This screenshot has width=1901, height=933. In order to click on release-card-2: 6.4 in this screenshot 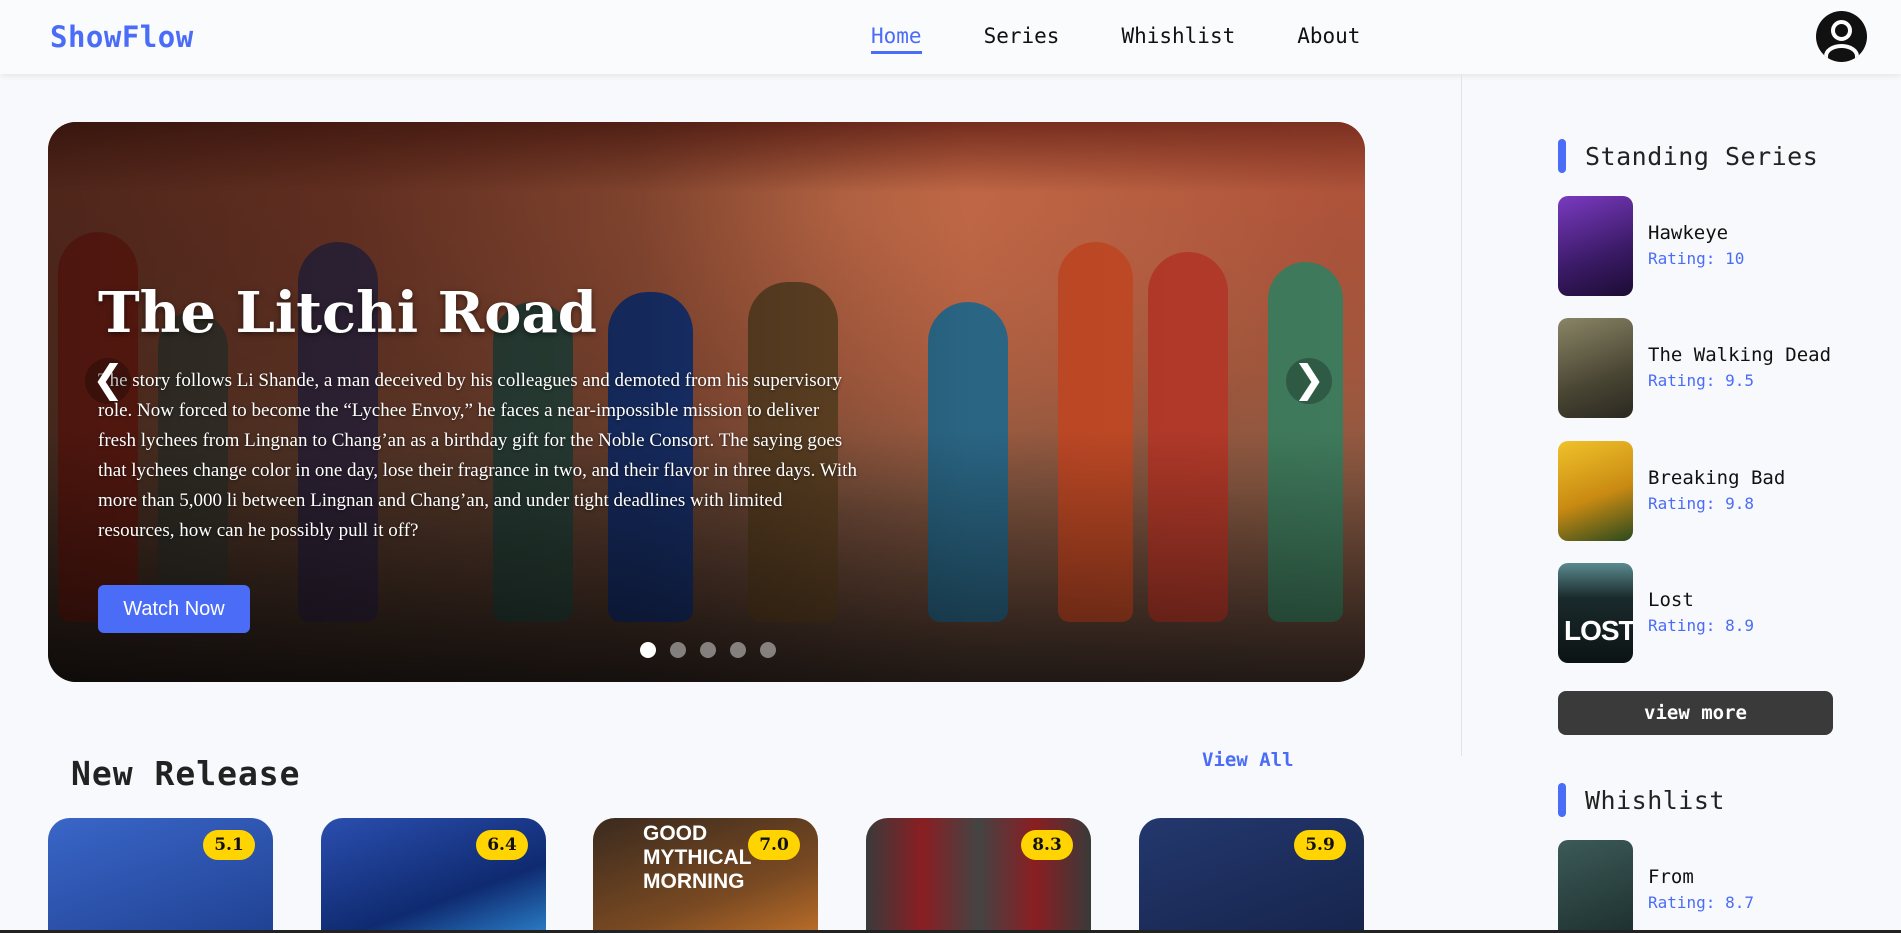, I will do `click(433, 875)`.